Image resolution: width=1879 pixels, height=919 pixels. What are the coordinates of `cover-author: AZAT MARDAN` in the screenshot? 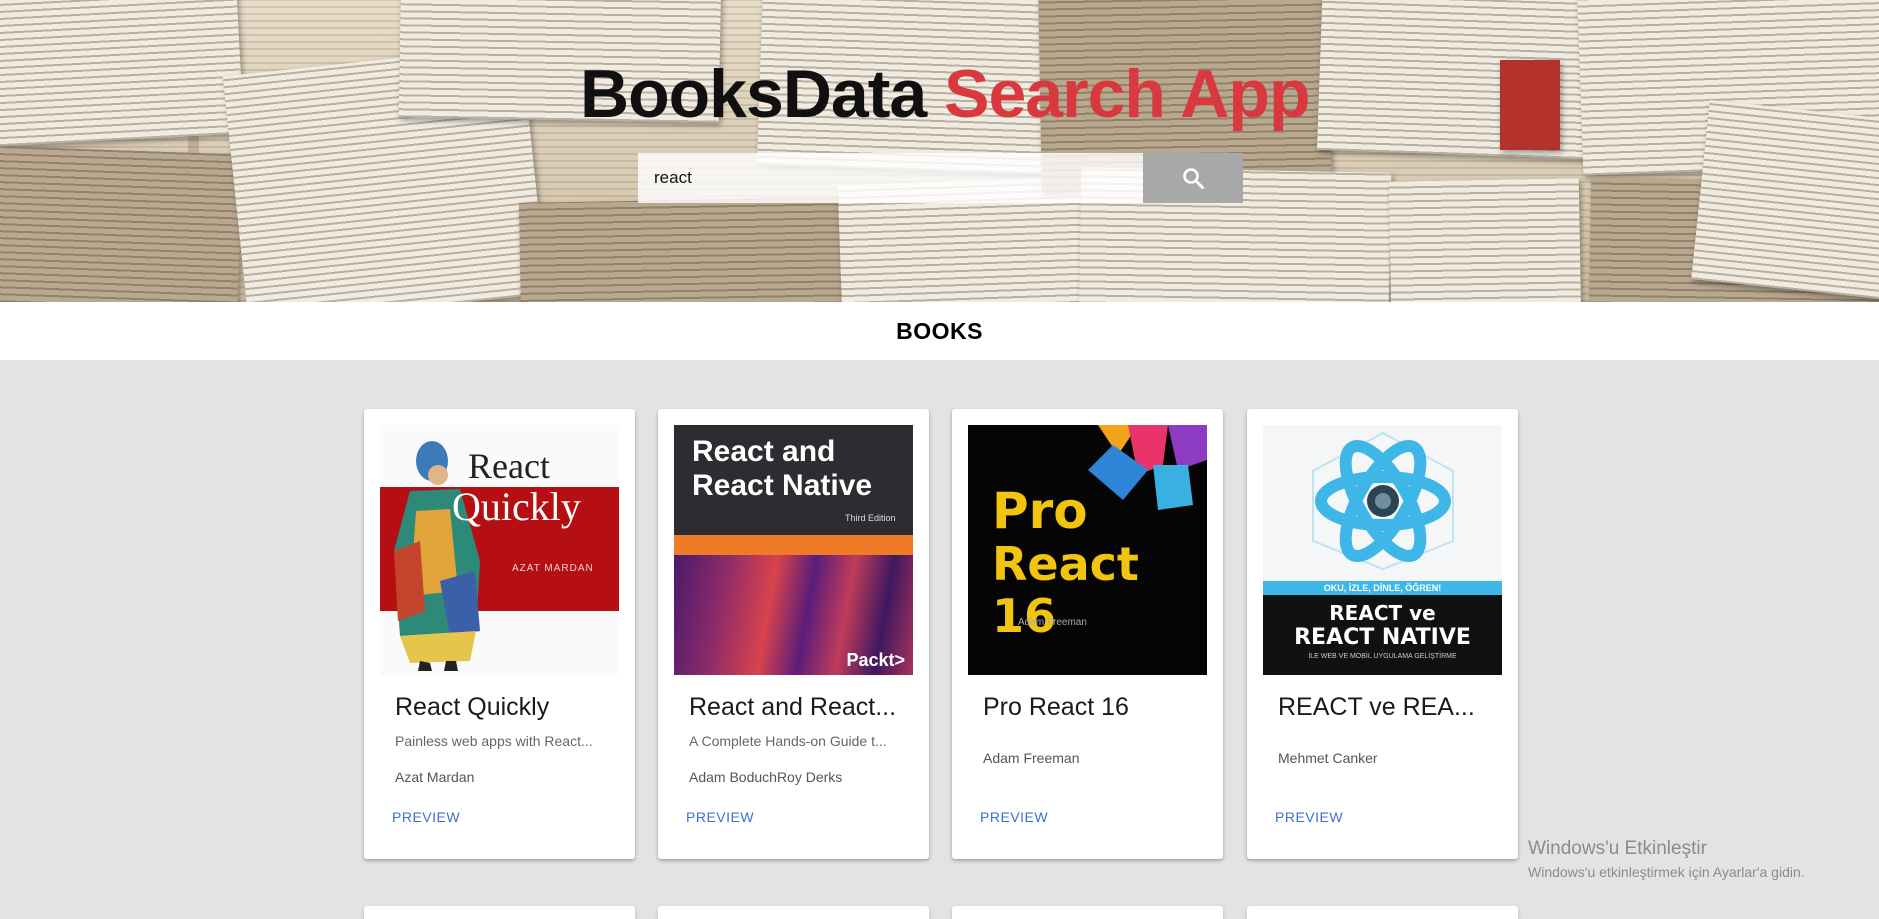 It's located at (553, 568).